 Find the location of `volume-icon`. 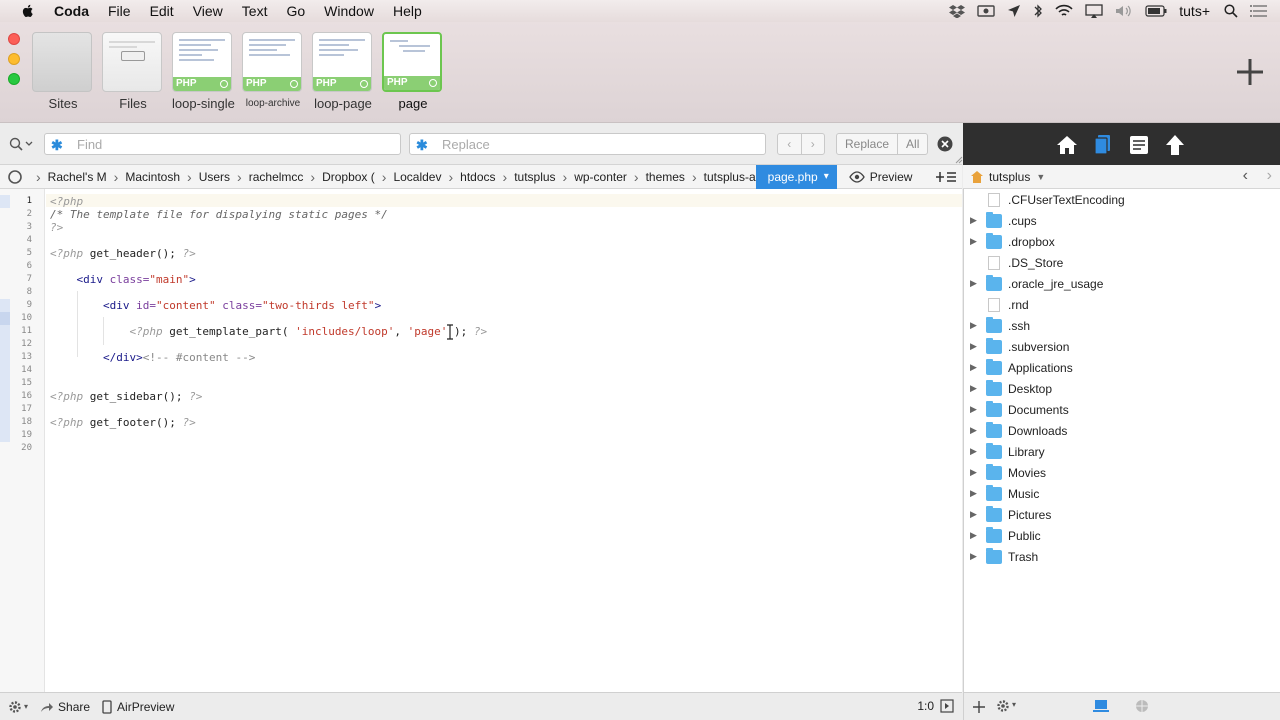

volume-icon is located at coordinates (1124, 11).